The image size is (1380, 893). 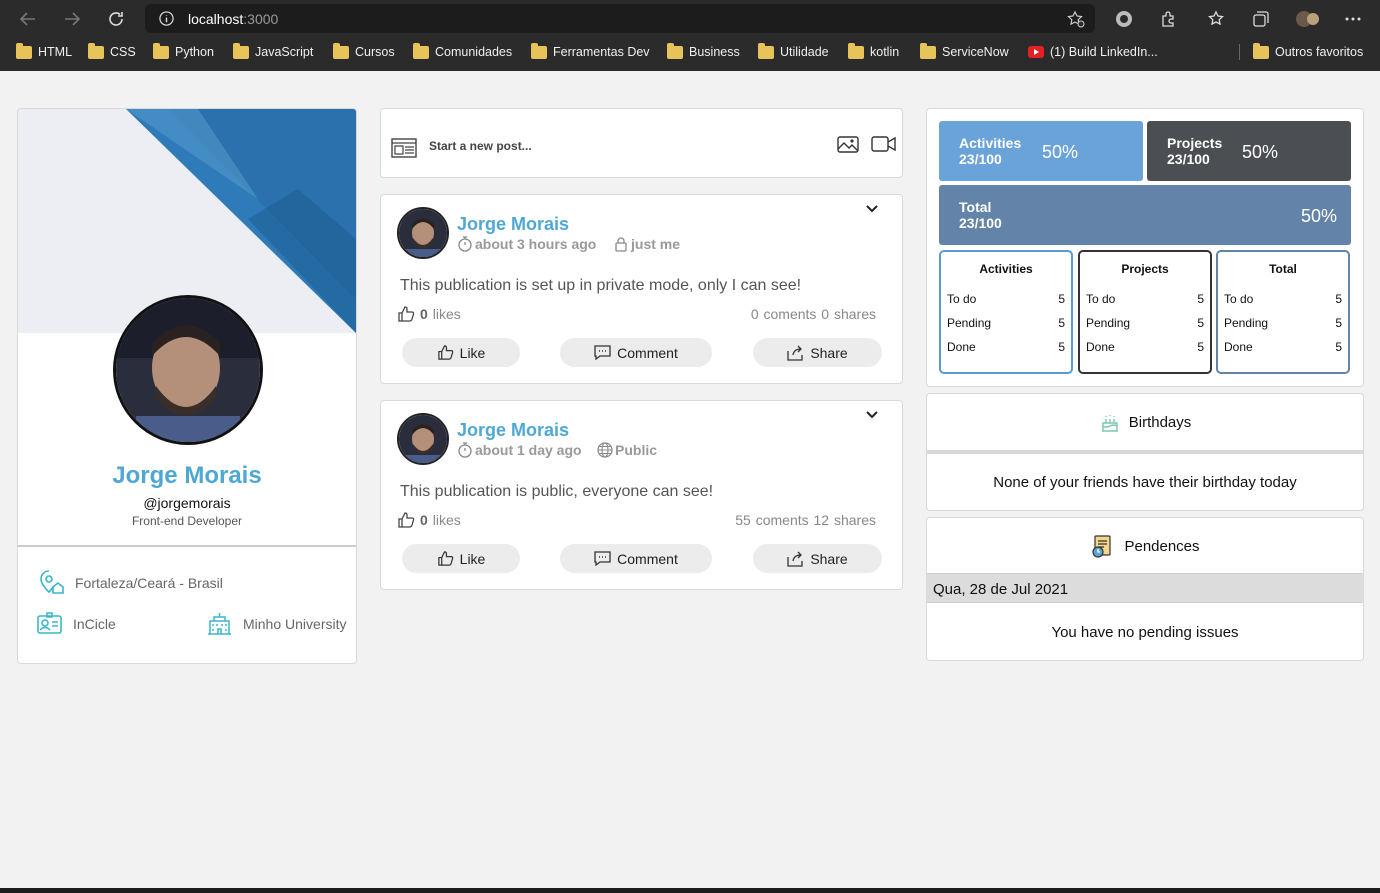 What do you see at coordinates (1076, 19) in the screenshot?
I see `add-favorite-icon` at bounding box center [1076, 19].